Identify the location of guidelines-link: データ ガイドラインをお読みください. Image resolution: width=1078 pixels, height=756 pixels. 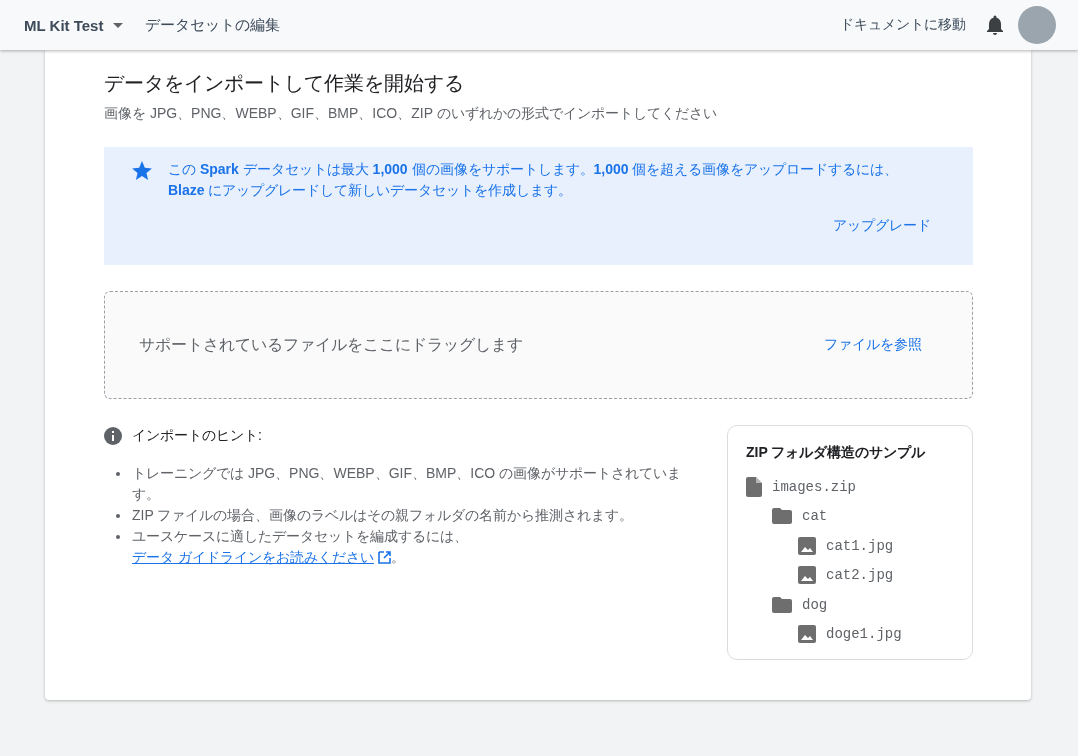
(261, 557).